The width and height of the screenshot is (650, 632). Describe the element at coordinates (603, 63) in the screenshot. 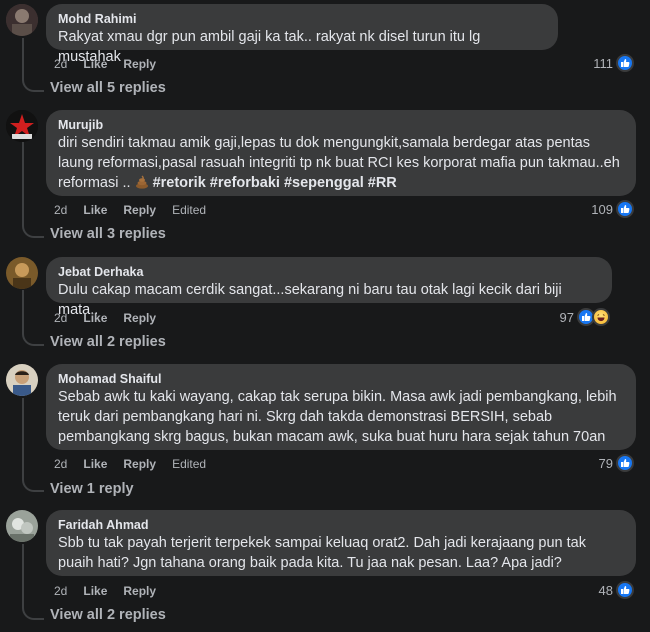

I see `reaction-count: 111` at that location.